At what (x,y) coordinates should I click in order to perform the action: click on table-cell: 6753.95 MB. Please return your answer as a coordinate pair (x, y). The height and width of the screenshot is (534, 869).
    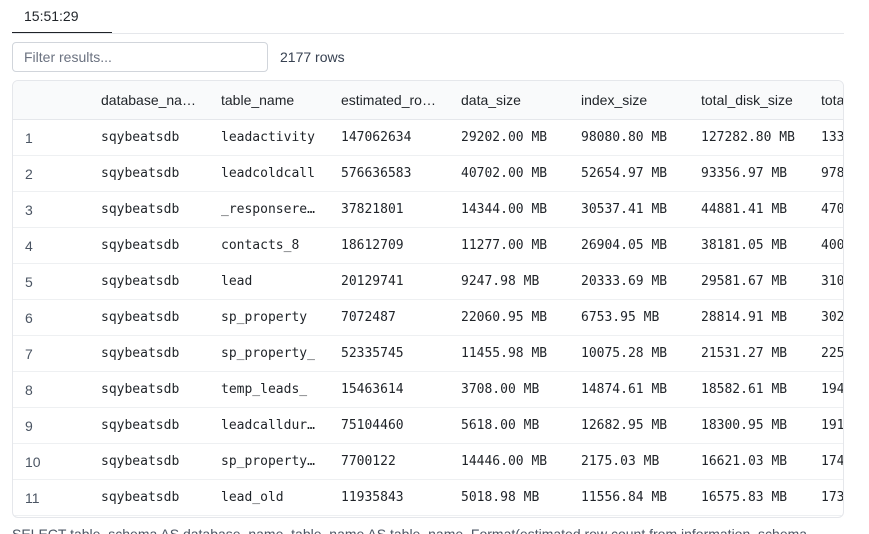
    Looking at the image, I should click on (629, 317).